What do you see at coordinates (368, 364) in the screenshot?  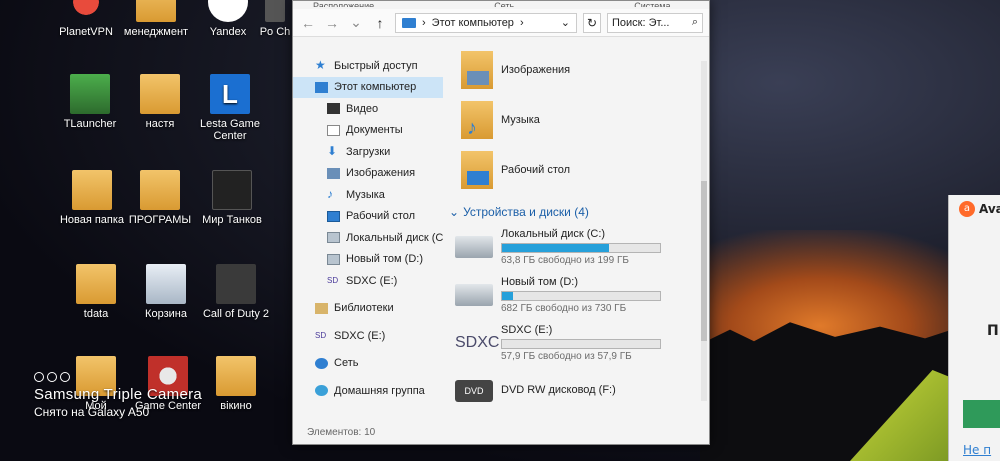 I see `nav-item-network: Сеть` at bounding box center [368, 364].